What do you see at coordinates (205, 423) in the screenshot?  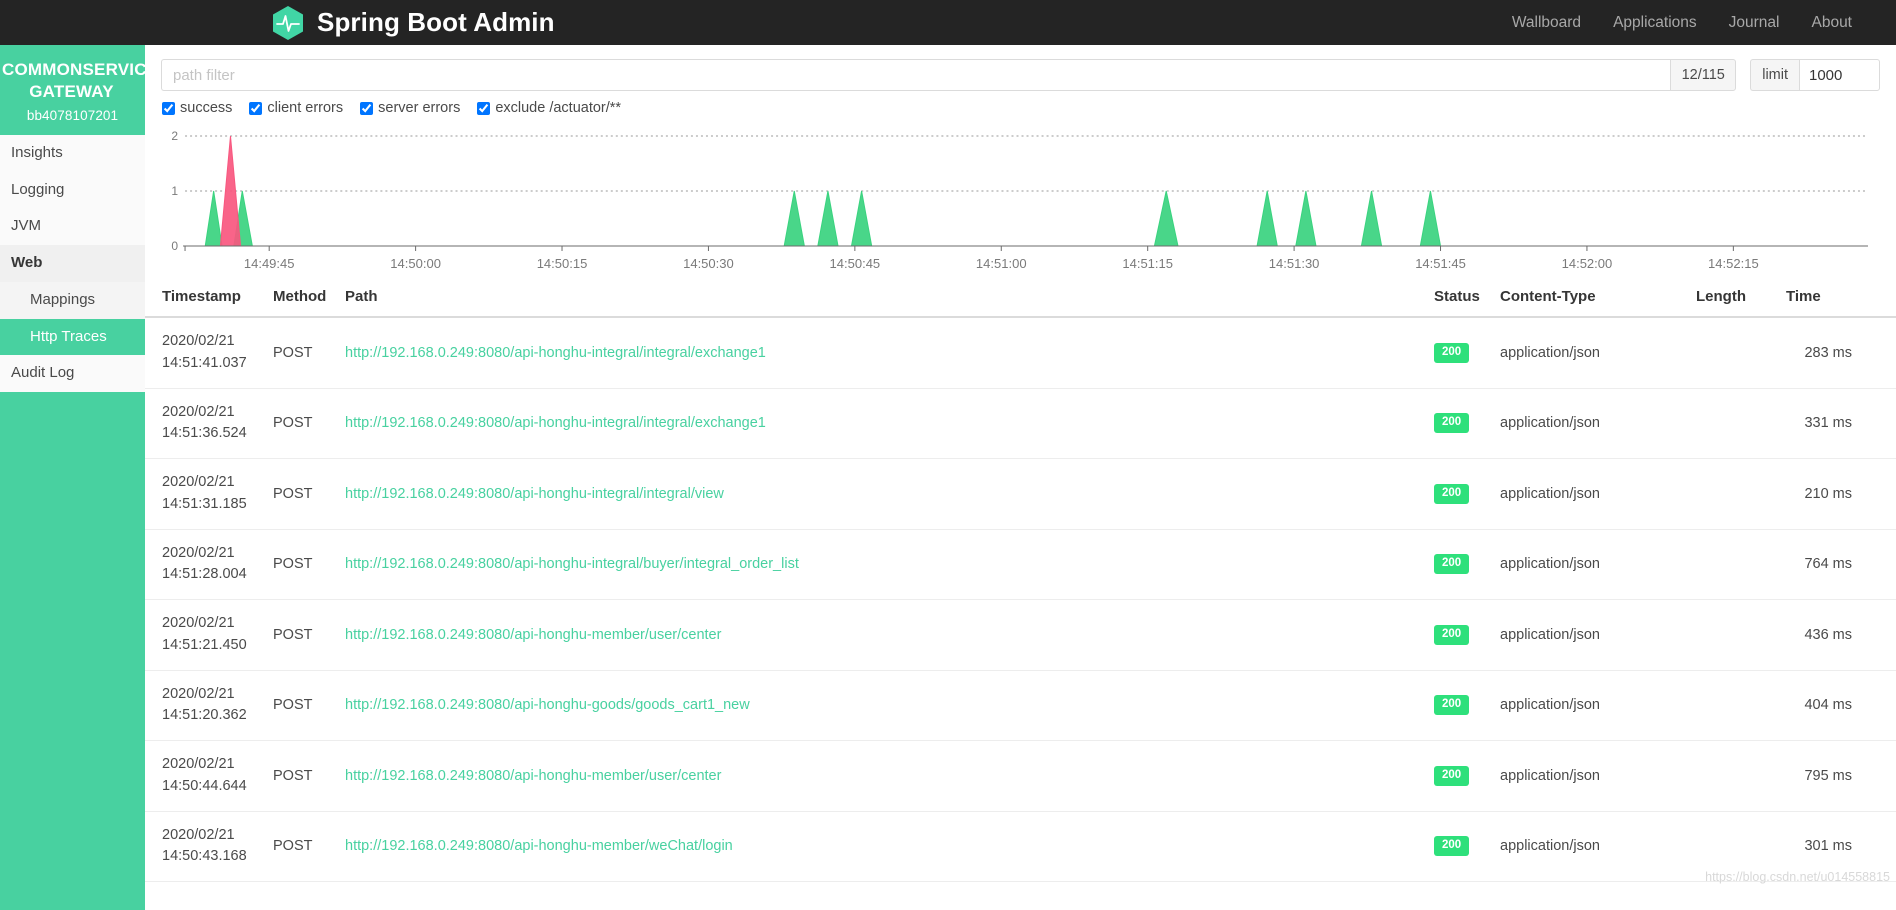 I see `cell-timestamp: 2020/02/21 14:51:36.524` at bounding box center [205, 423].